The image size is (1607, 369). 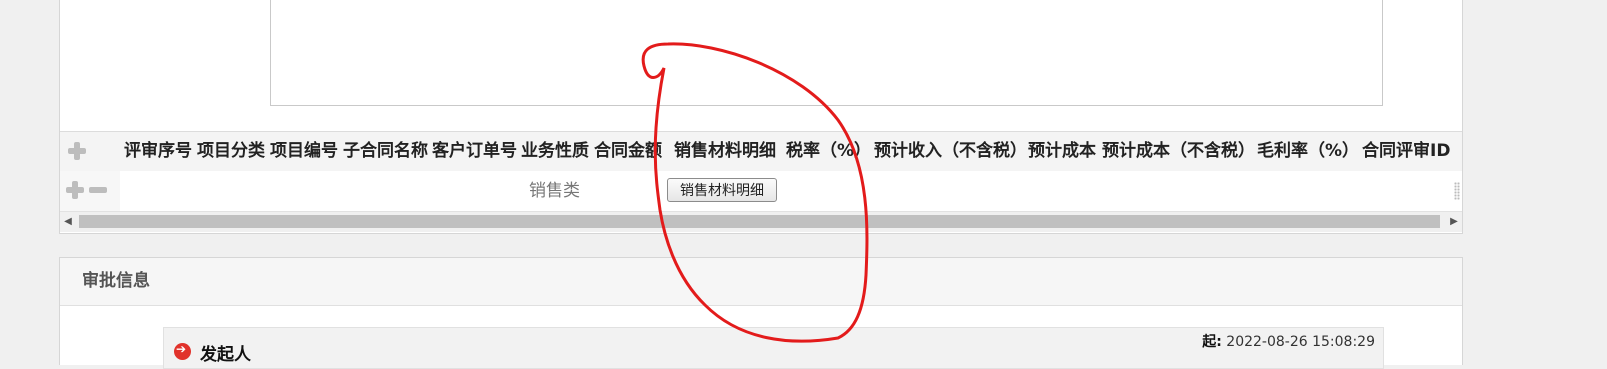 I want to click on sales-material-detail-button: 销售材料明细, so click(x=722, y=190).